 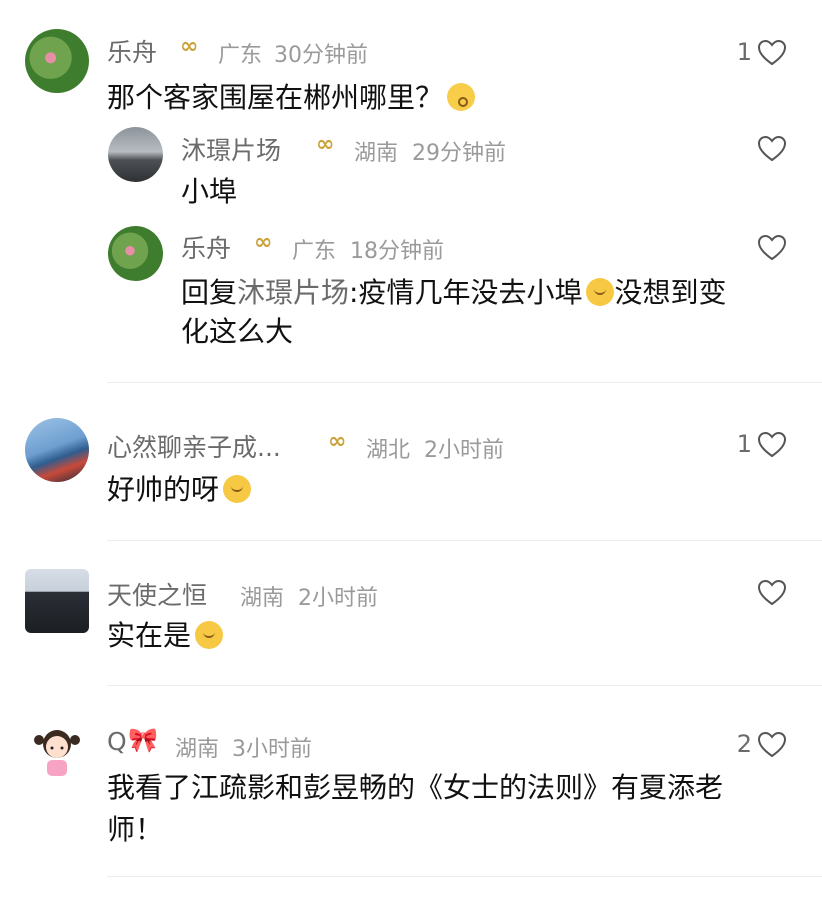 I want to click on comment-time: 29分钟前, so click(x=459, y=153).